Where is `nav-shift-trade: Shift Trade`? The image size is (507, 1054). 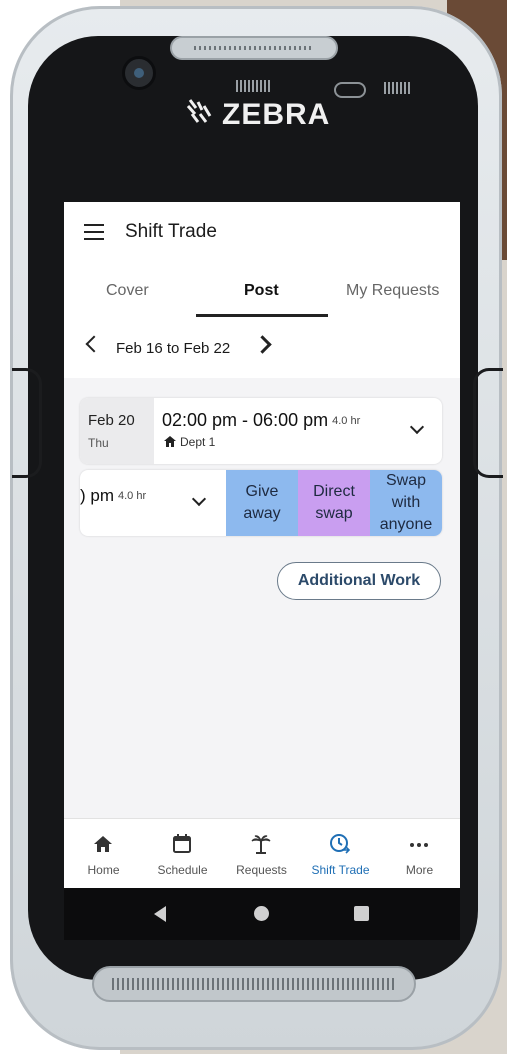 nav-shift-trade: Shift Trade is located at coordinates (340, 853).